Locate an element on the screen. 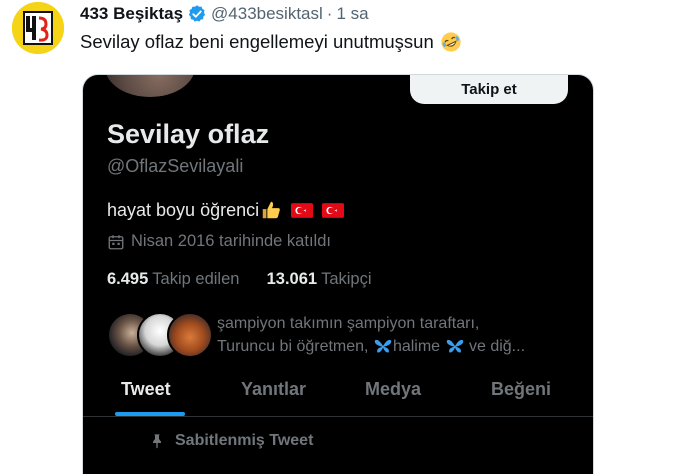 This screenshot has height=474, width=690. pin-icon is located at coordinates (157, 441).